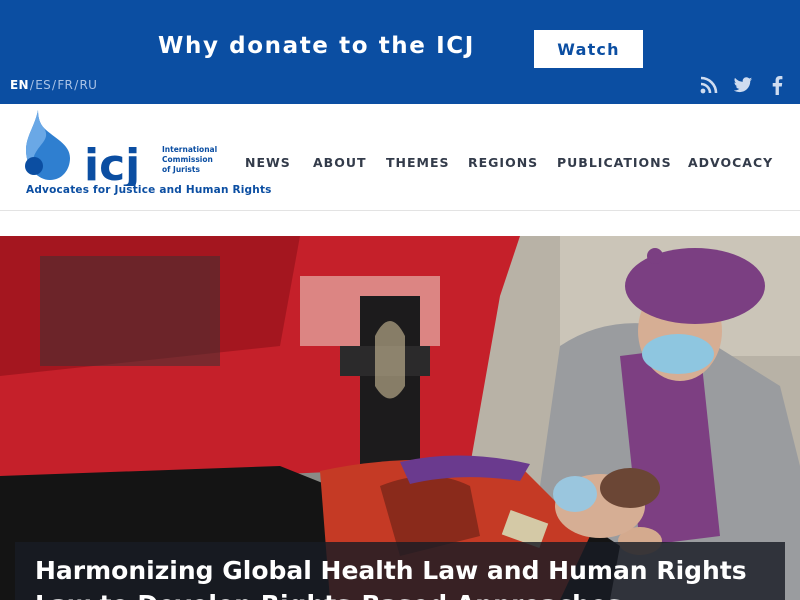  I want to click on tagline: Advocates for Justice and Human Rights, so click(149, 190).